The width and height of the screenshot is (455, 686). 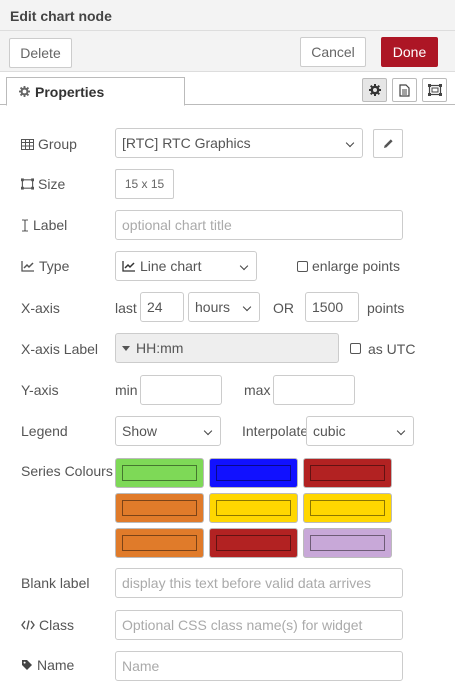 I want to click on file-icon, so click(x=404, y=90).